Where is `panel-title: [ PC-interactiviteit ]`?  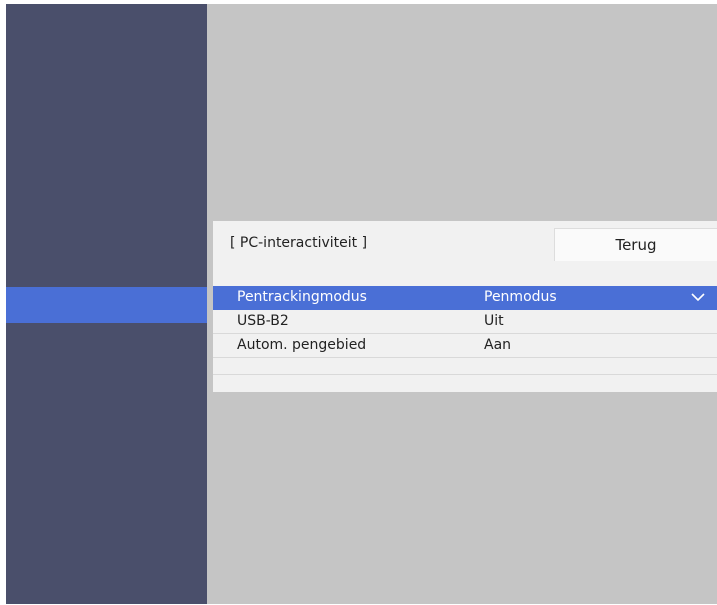
panel-title: [ PC-interactiviteit ] is located at coordinates (299, 243).